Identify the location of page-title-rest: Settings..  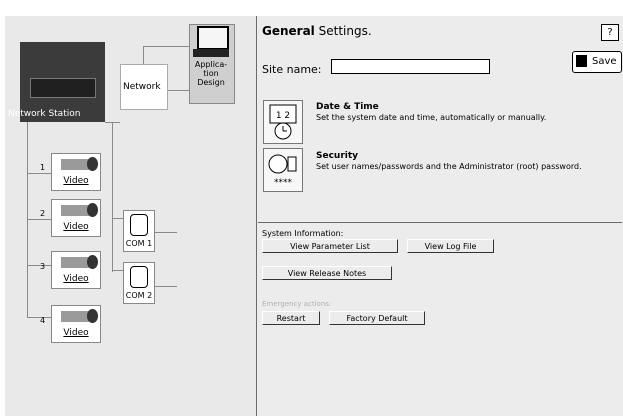
(345, 31).